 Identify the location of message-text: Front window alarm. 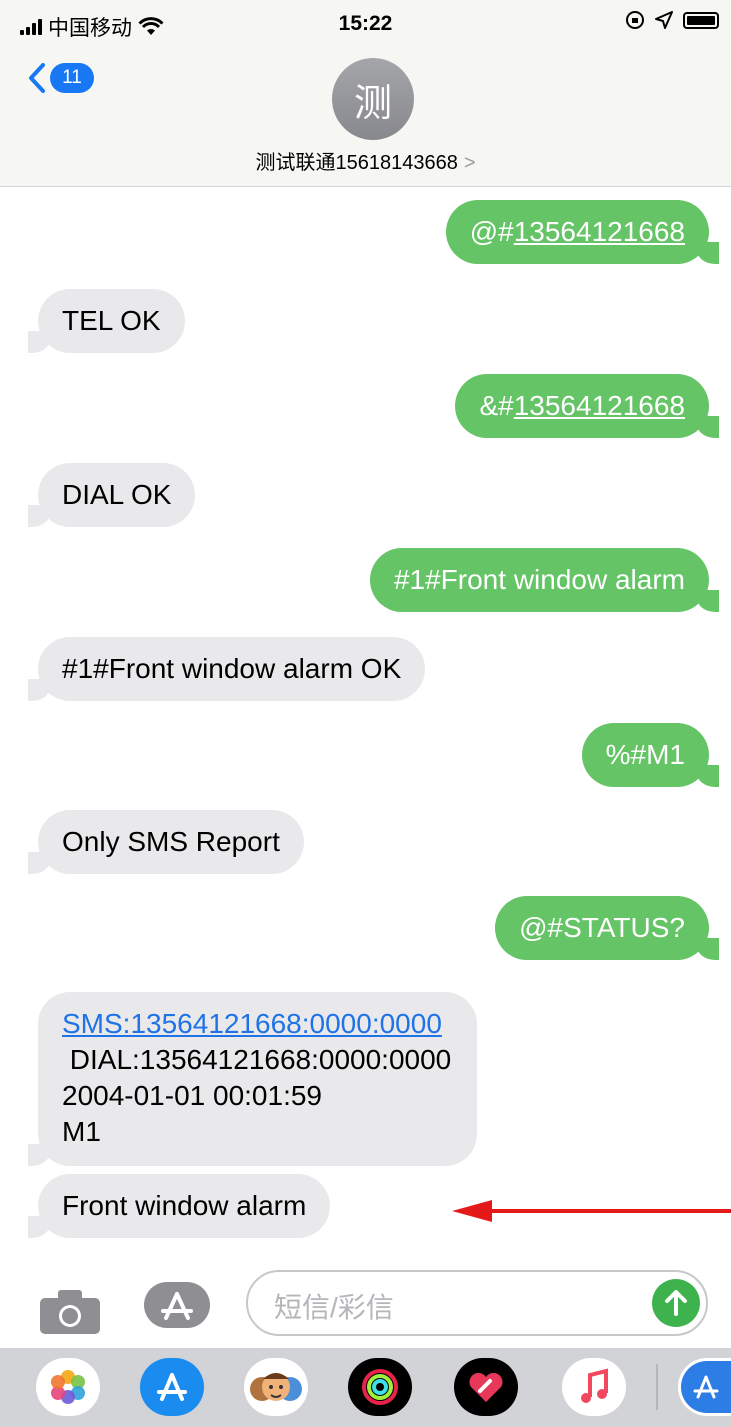
(184, 1205).